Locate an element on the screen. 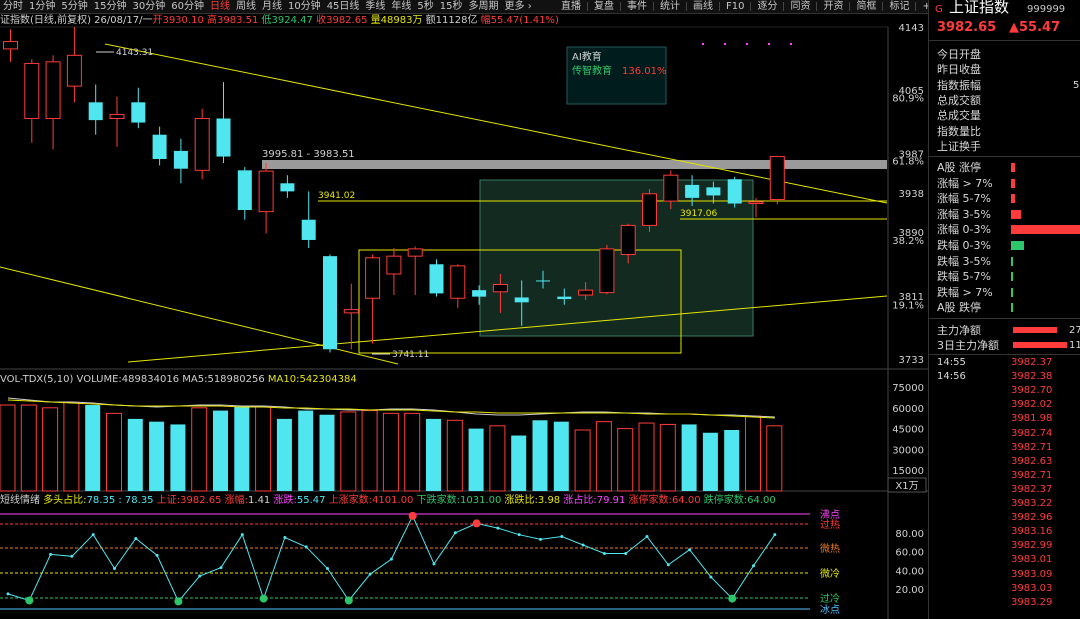 The width and height of the screenshot is (1080, 619). tick-price: 3983.09 is located at coordinates (1032, 574).